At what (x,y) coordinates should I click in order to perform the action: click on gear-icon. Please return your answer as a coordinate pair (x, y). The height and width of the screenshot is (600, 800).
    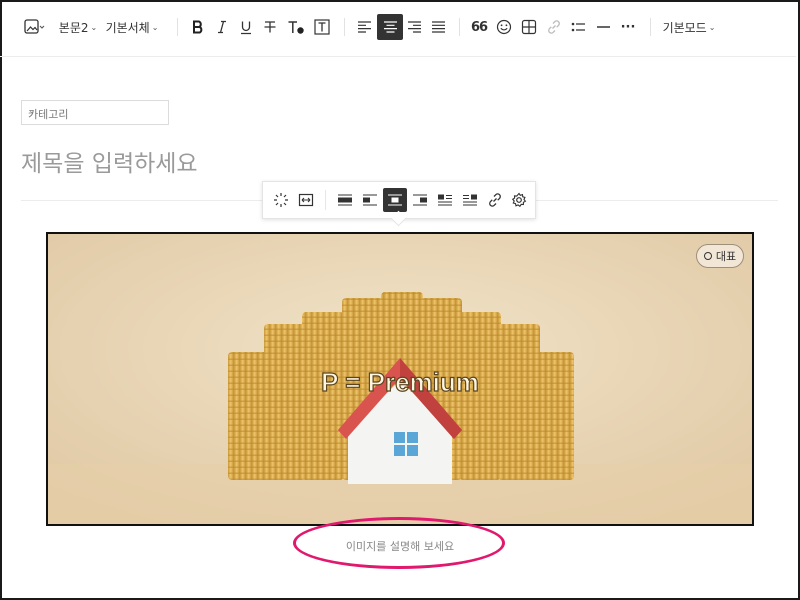
    Looking at the image, I should click on (519, 200).